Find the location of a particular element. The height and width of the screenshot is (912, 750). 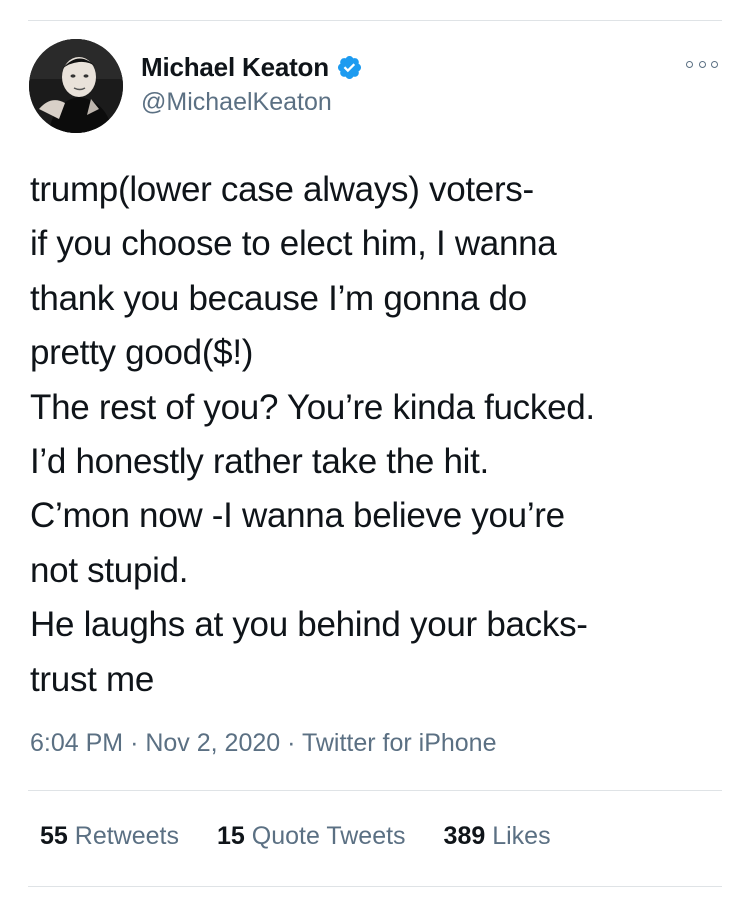

top-divider is located at coordinates (375, 20).